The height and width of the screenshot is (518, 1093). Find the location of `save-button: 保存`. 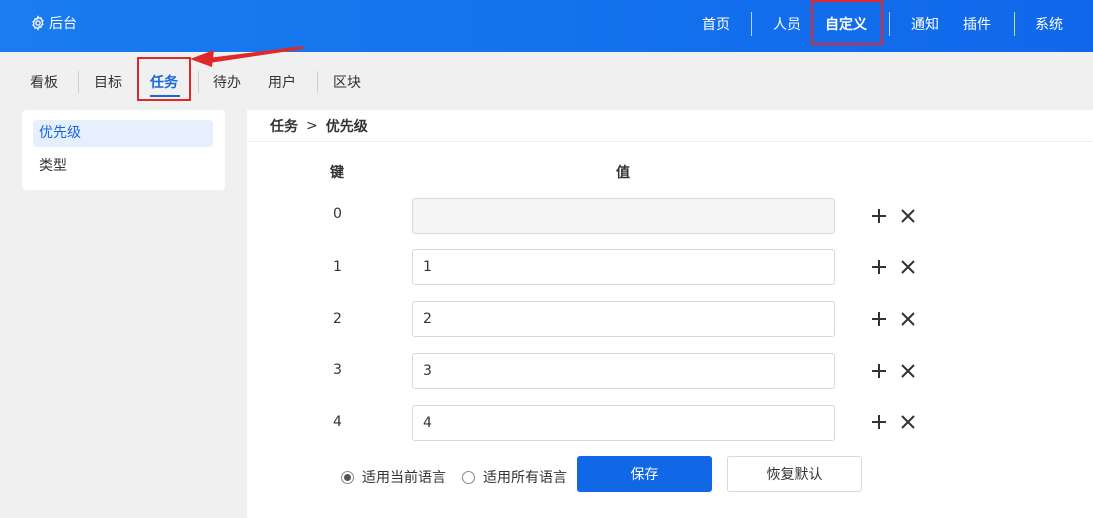

save-button: 保存 is located at coordinates (644, 474).